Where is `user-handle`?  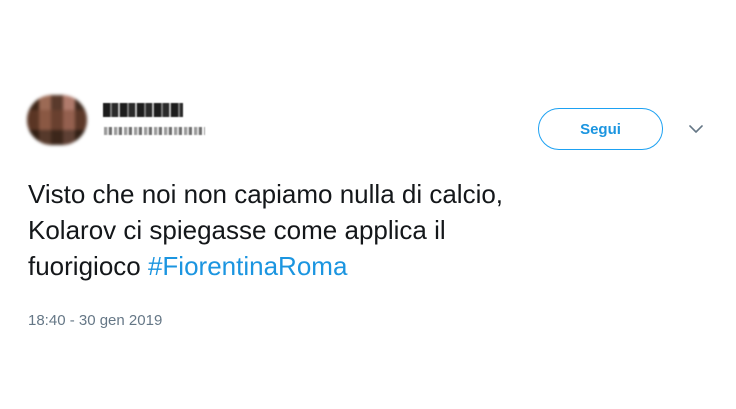 user-handle is located at coordinates (154, 131).